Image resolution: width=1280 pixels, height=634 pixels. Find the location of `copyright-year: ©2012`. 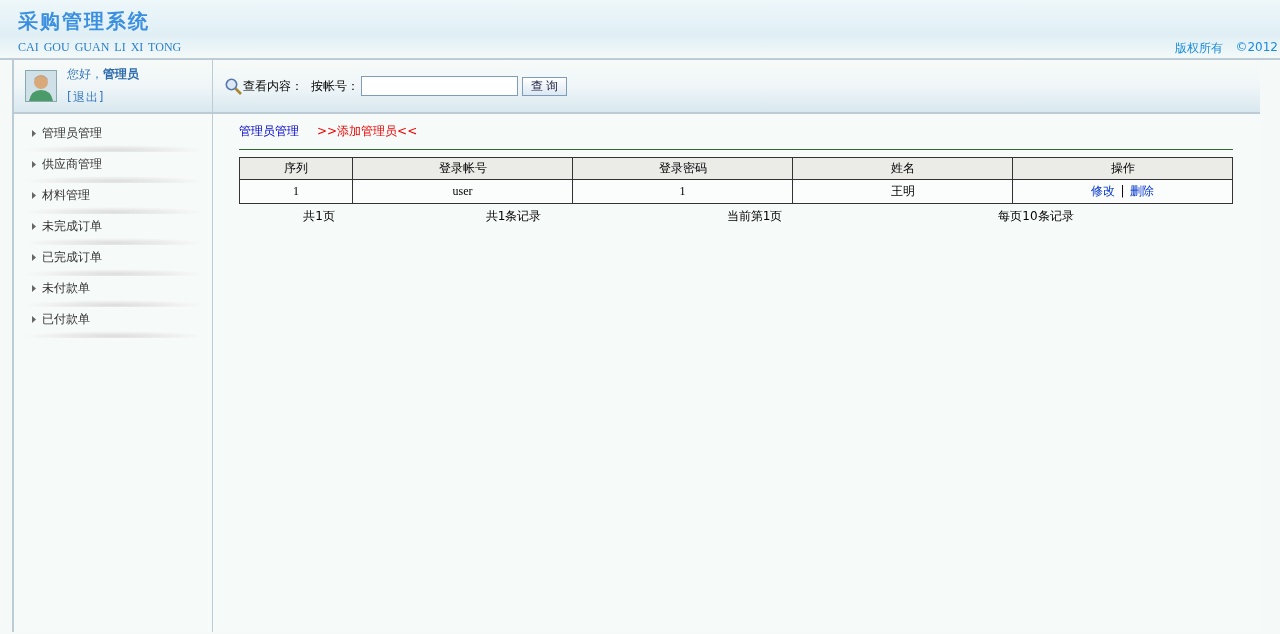

copyright-year: ©2012 is located at coordinates (1256, 48).